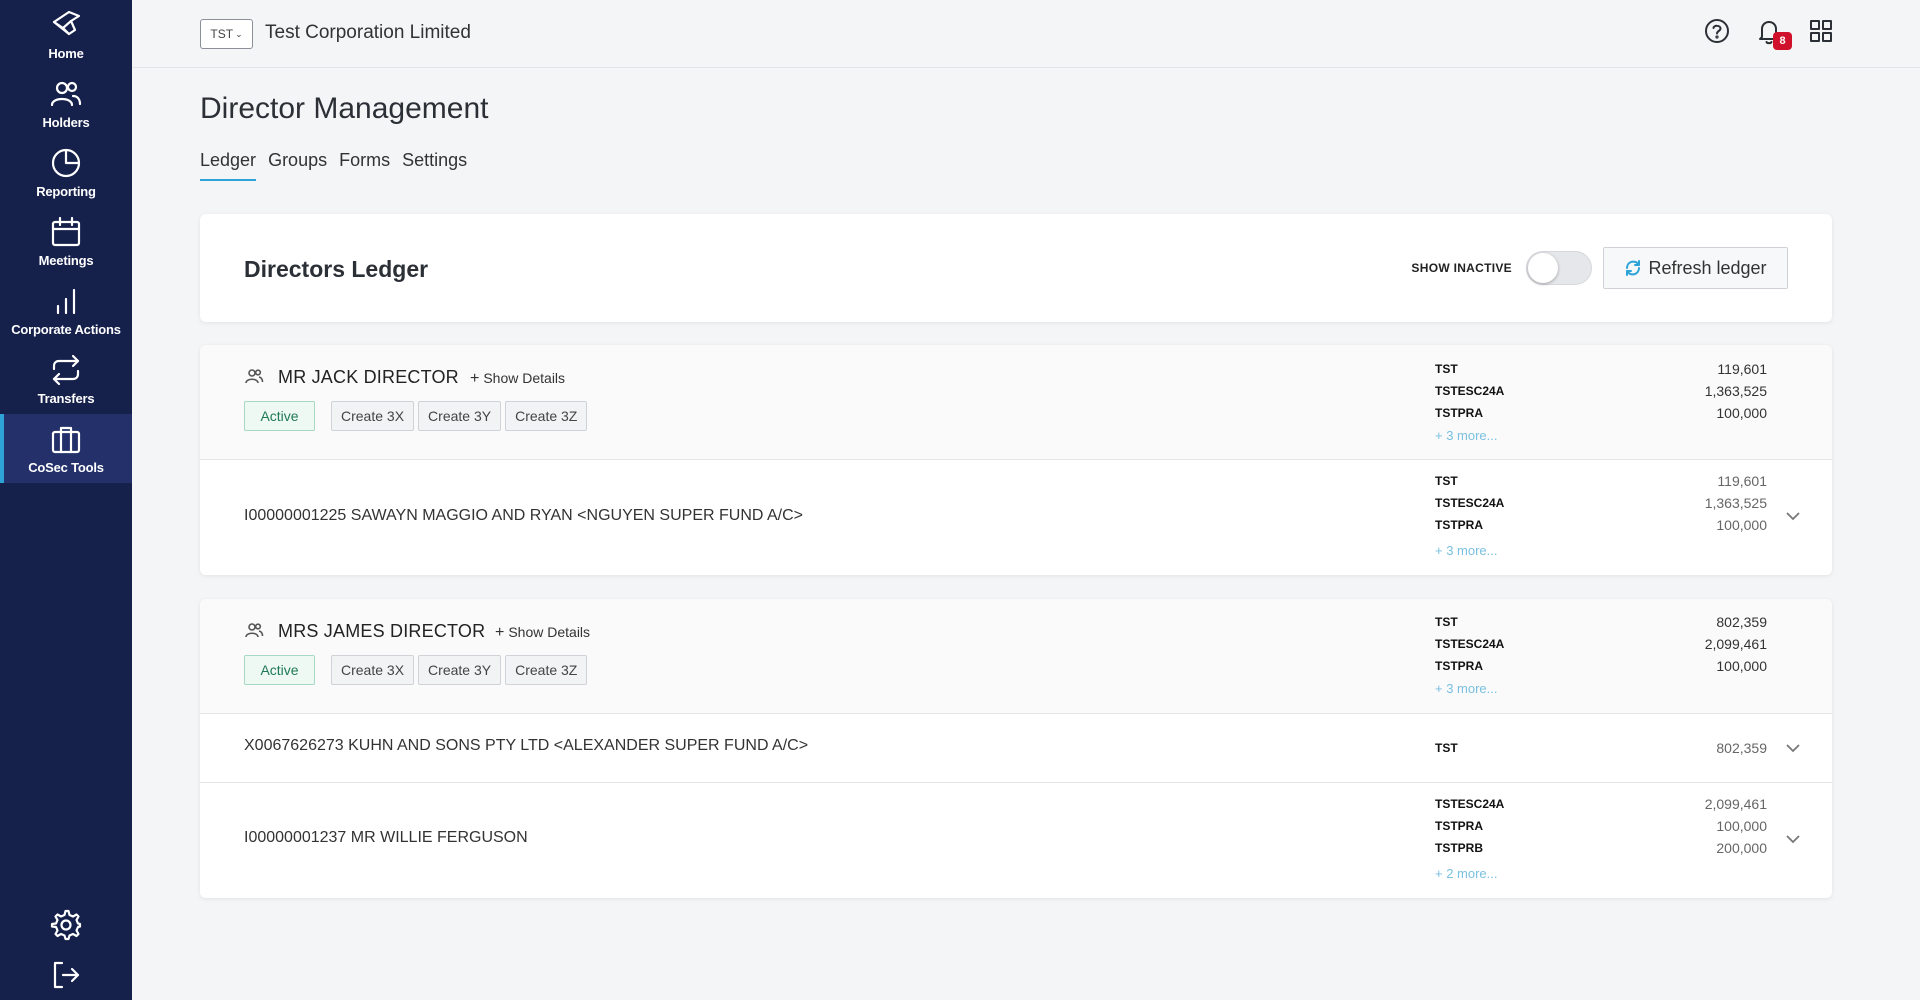  I want to click on logout-icon, so click(66, 975).